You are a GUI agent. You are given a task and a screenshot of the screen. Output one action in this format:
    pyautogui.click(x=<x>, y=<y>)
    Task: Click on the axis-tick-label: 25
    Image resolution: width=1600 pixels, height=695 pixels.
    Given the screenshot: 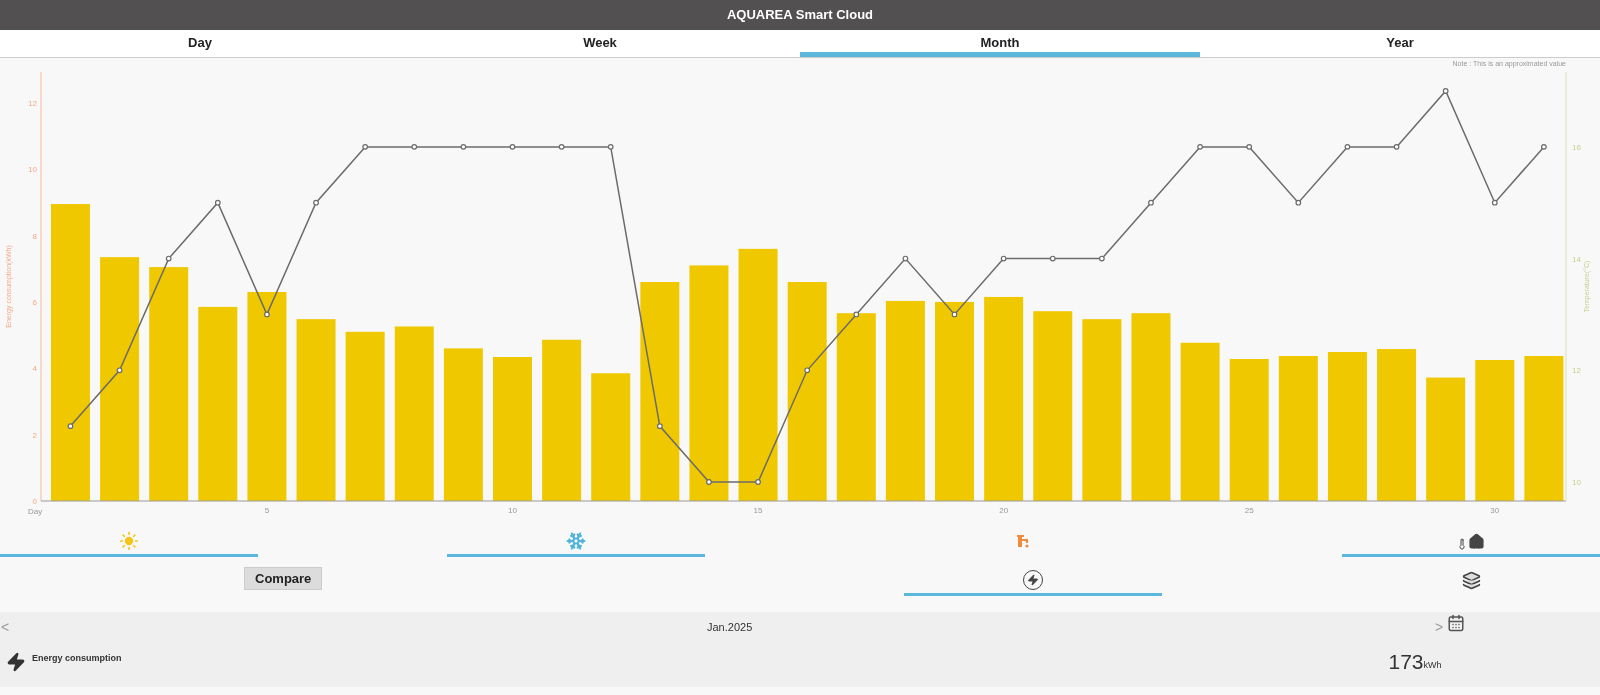 What is the action you would take?
    pyautogui.click(x=1249, y=510)
    